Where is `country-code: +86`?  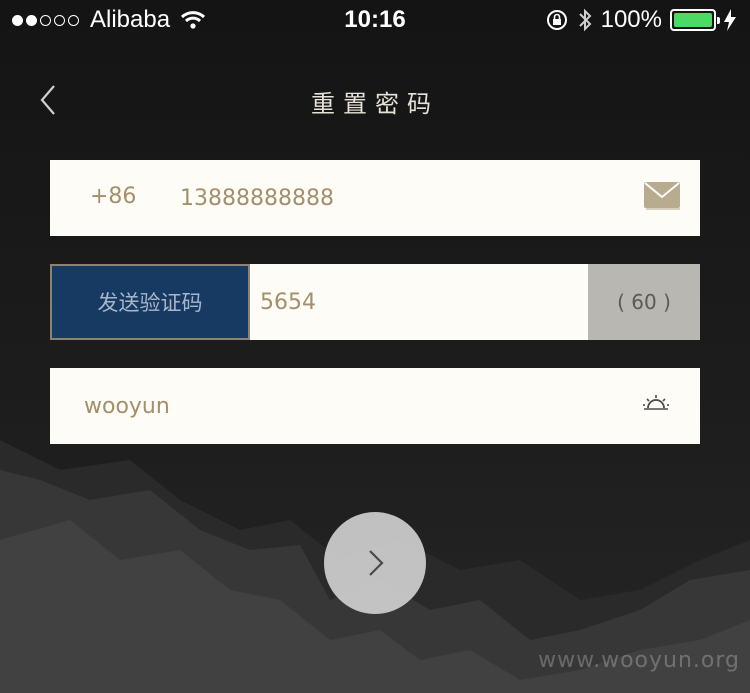 country-code: +86 is located at coordinates (113, 196).